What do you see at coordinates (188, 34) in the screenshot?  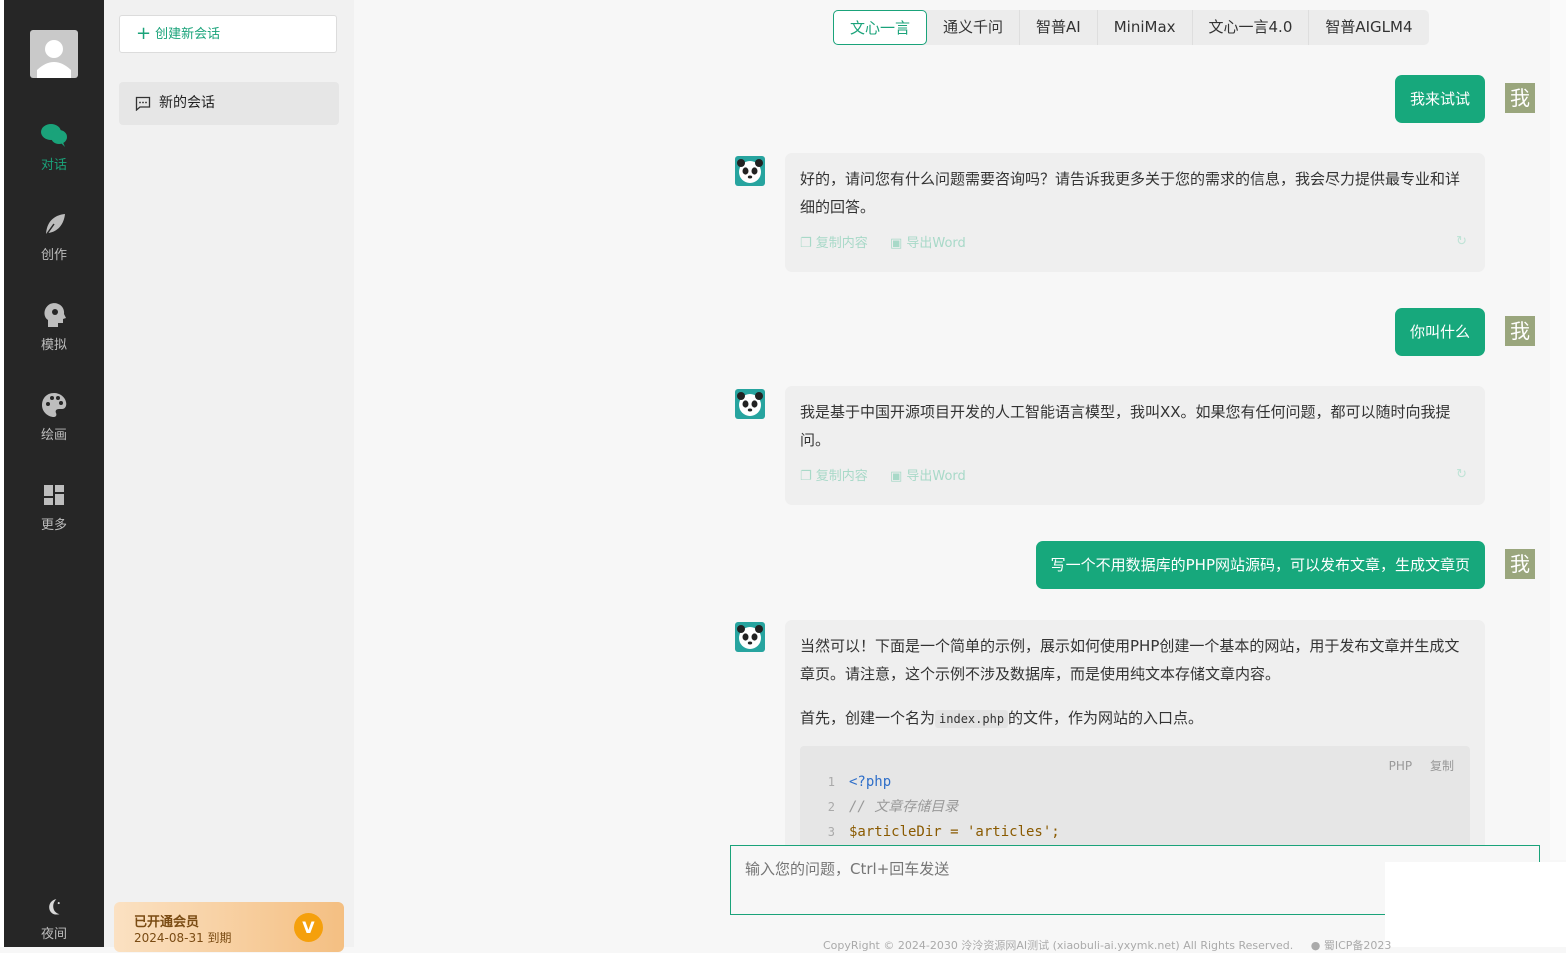 I see `new-chat-label: 创建新会话` at bounding box center [188, 34].